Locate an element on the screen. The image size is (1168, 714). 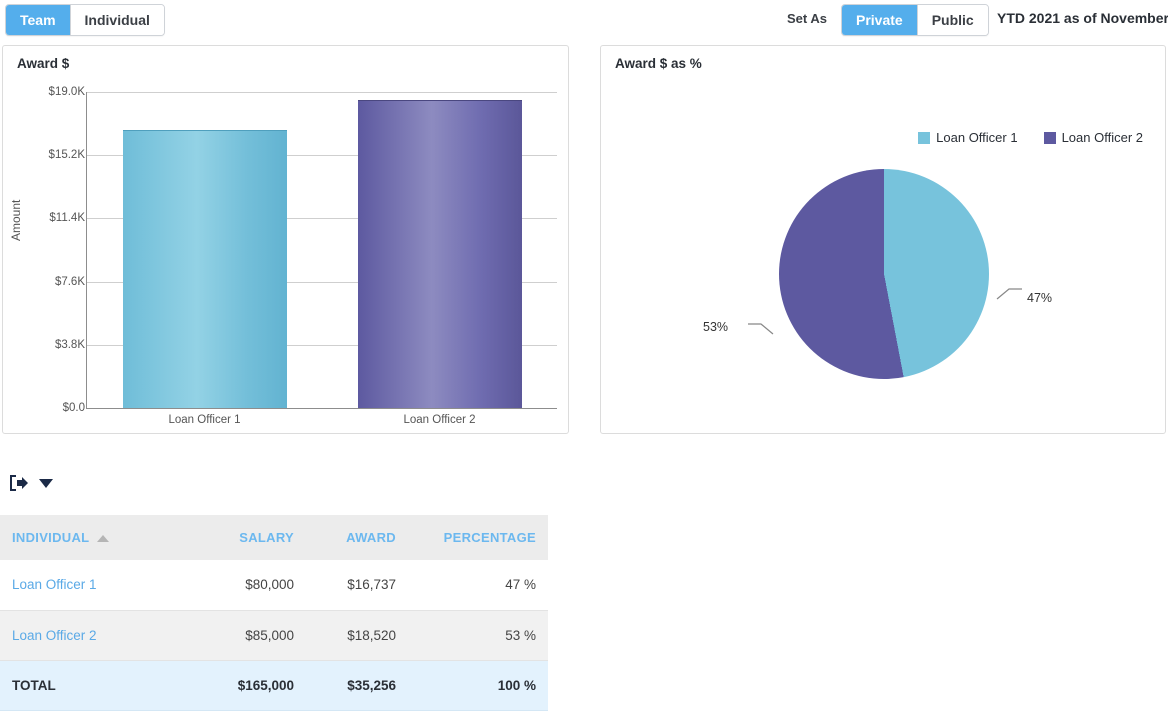
table-total-row: TOTAL $165,000 $35,256 100 % is located at coordinates (274, 685).